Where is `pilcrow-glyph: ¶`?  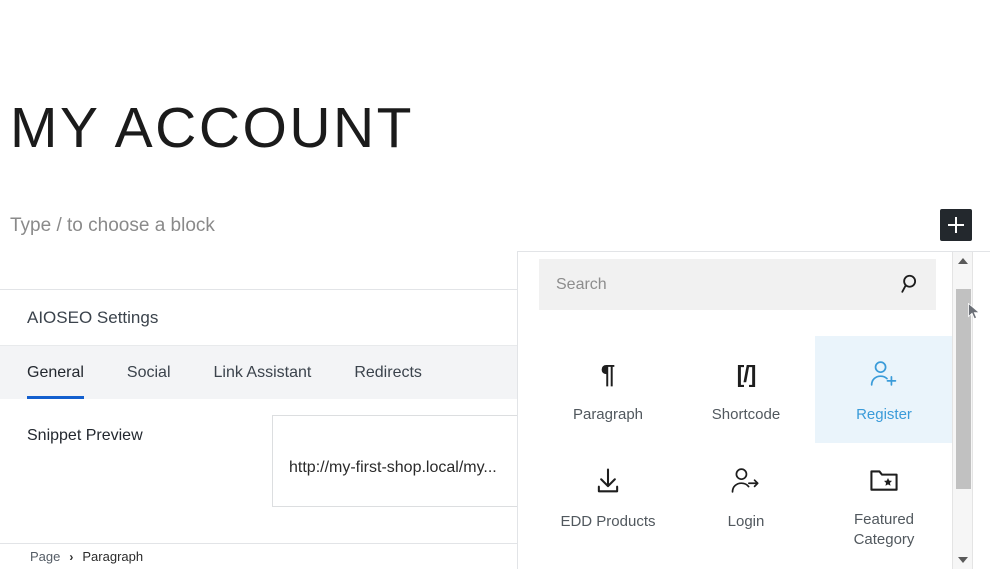
pilcrow-glyph: ¶ is located at coordinates (608, 374).